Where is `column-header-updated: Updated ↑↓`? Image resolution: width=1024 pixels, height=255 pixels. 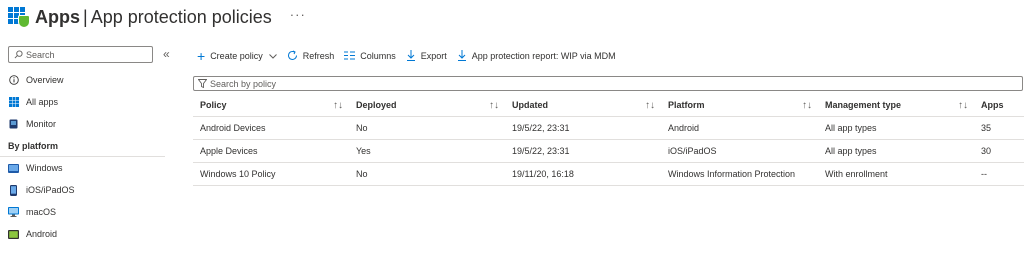
column-header-updated: Updated ↑↓ is located at coordinates (583, 105).